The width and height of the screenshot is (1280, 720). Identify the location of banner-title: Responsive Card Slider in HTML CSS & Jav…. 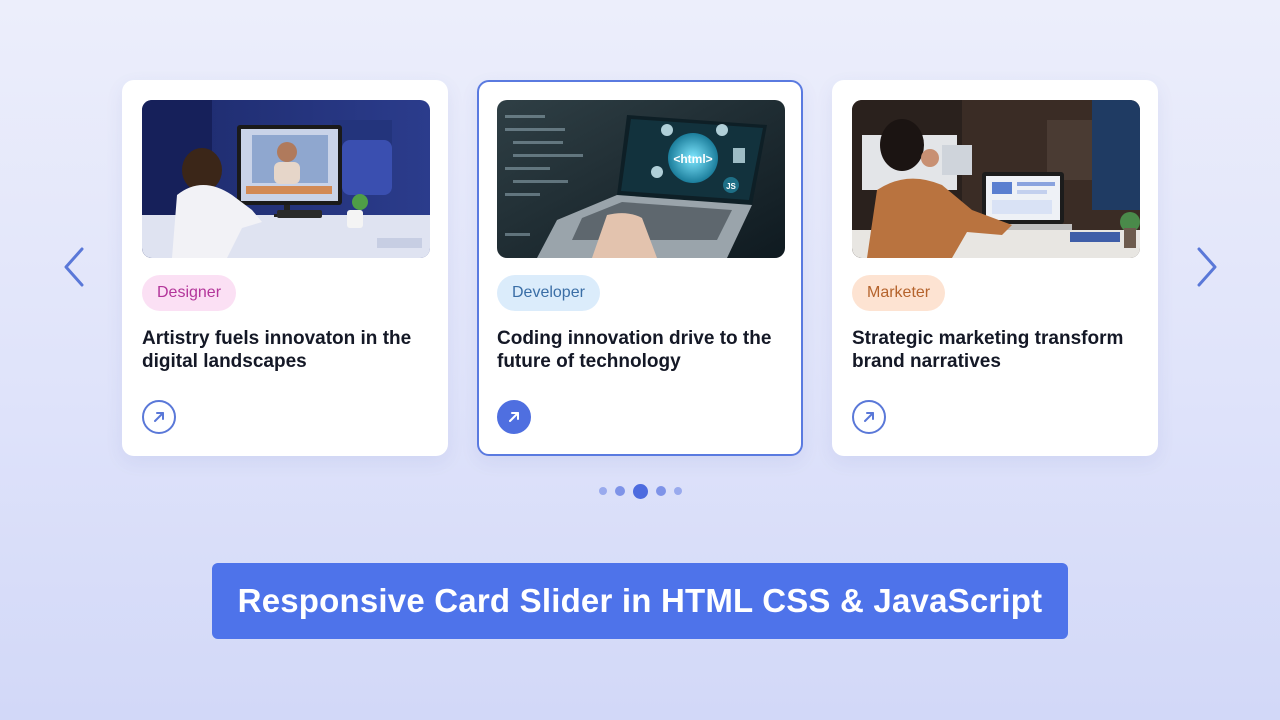
(640, 600).